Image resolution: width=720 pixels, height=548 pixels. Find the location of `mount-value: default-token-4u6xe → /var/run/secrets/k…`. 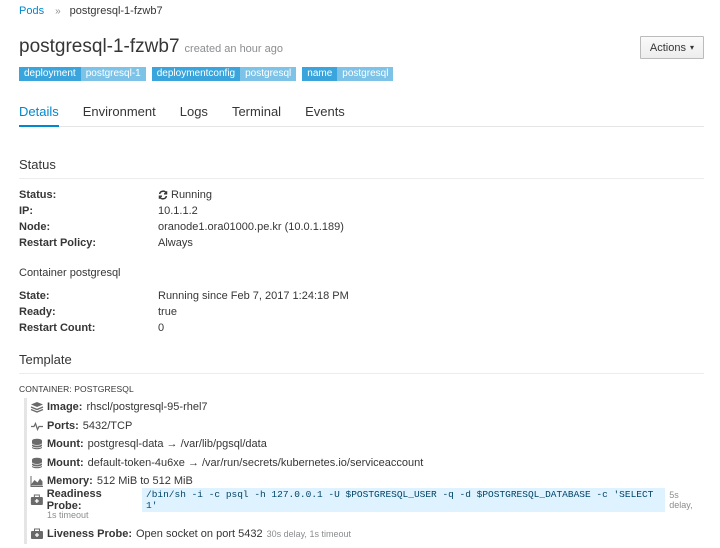

mount-value: default-token-4u6xe → /var/run/secrets/k… is located at coordinates (255, 462).